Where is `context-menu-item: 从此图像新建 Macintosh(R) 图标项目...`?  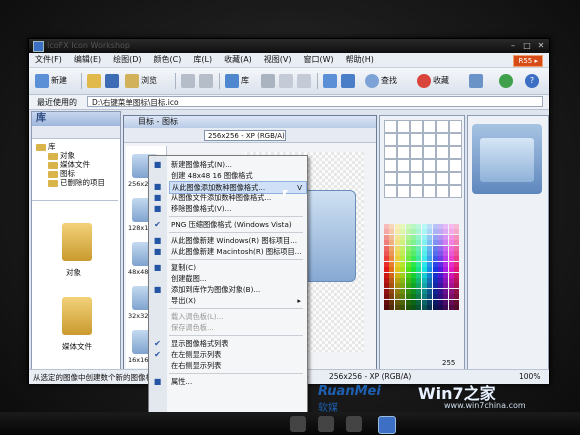
context-menu-item: 从此图像新建 Macintosh(R) 图标项目... is located at coordinates (237, 251).